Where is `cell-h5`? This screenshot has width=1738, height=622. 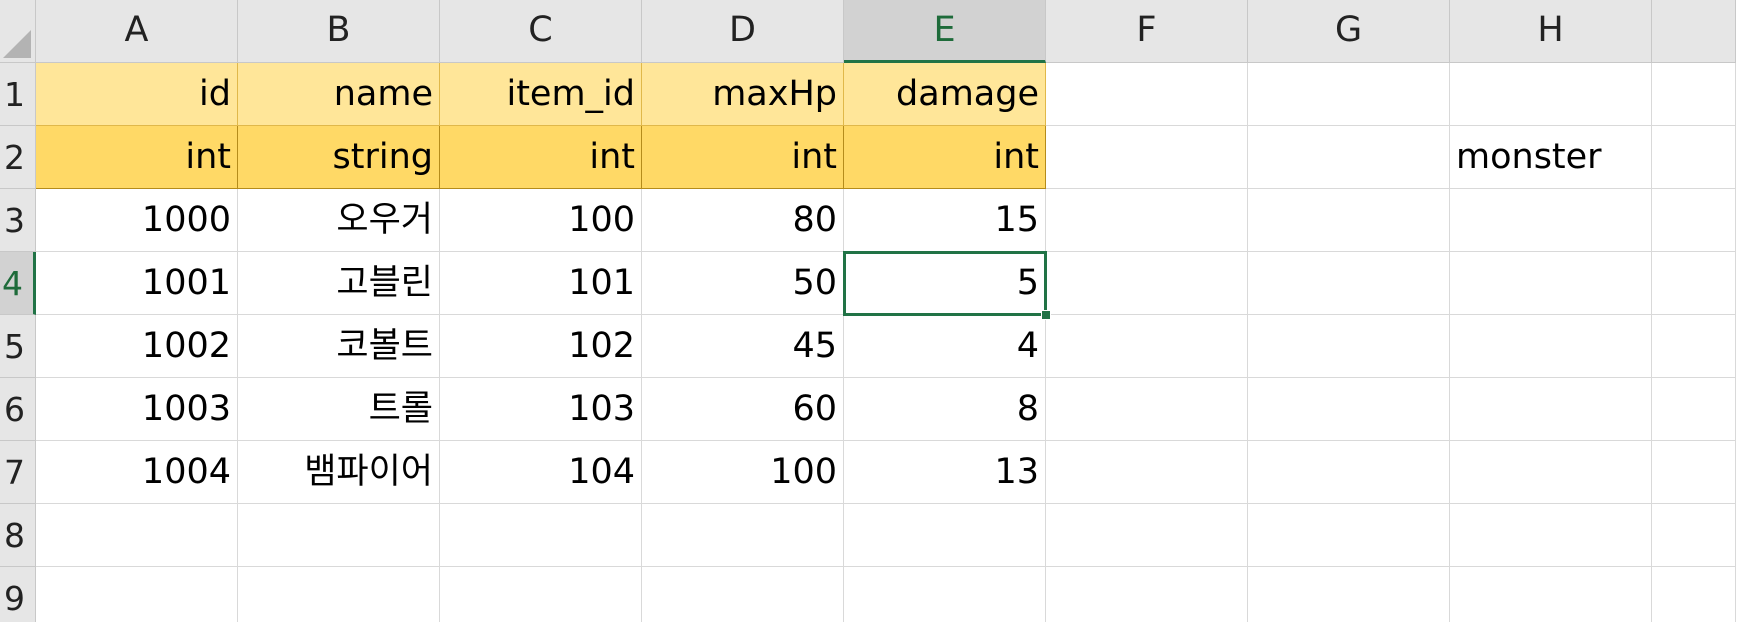 cell-h5 is located at coordinates (1551, 346).